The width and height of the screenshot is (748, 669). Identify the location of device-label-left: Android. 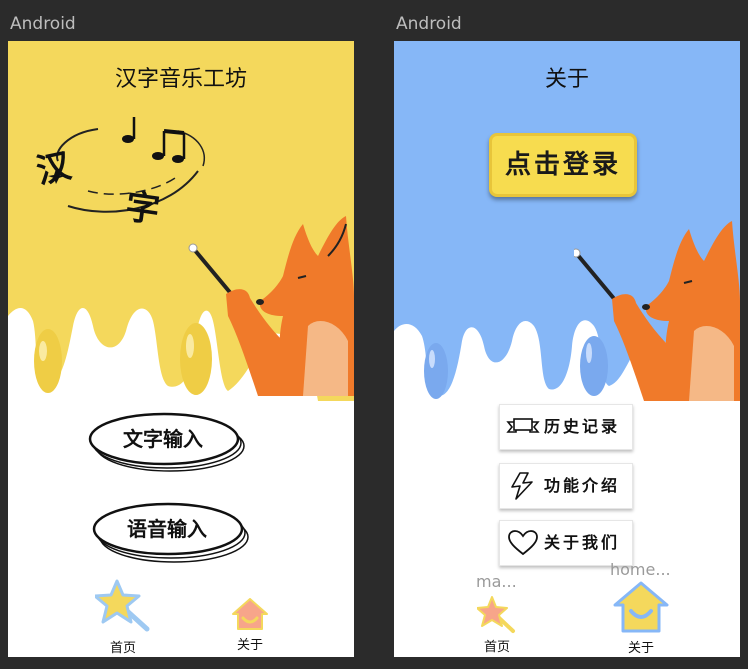
(43, 24).